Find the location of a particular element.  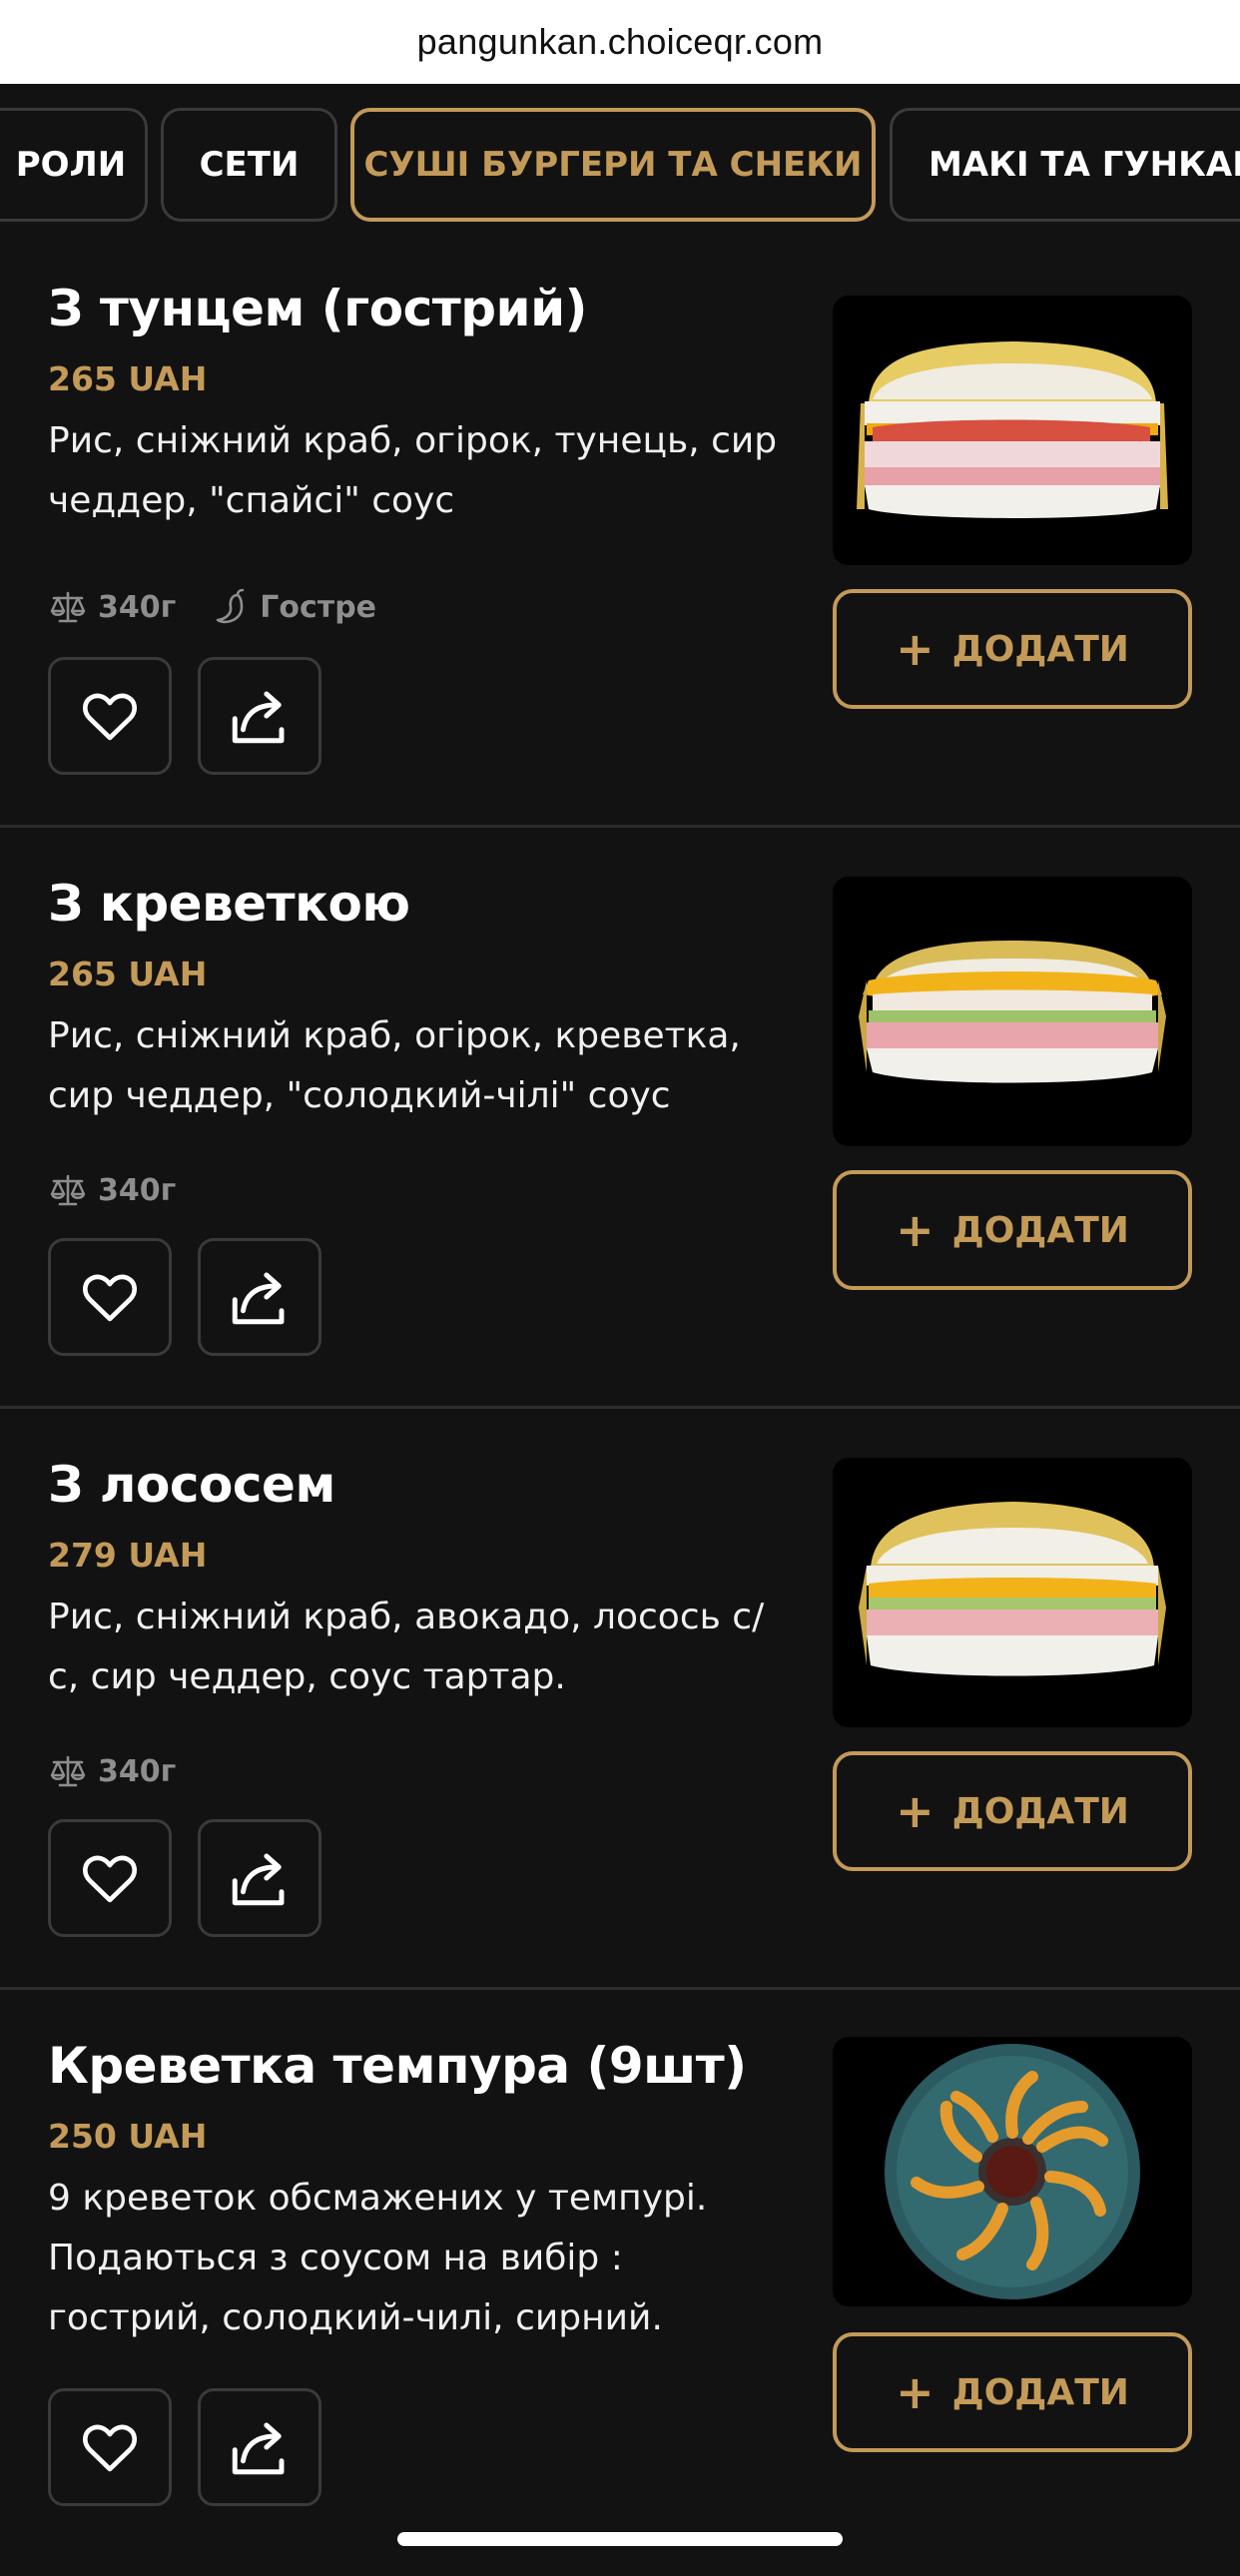

item-title: Креветка темпура (9шт) is located at coordinates (398, 2066).